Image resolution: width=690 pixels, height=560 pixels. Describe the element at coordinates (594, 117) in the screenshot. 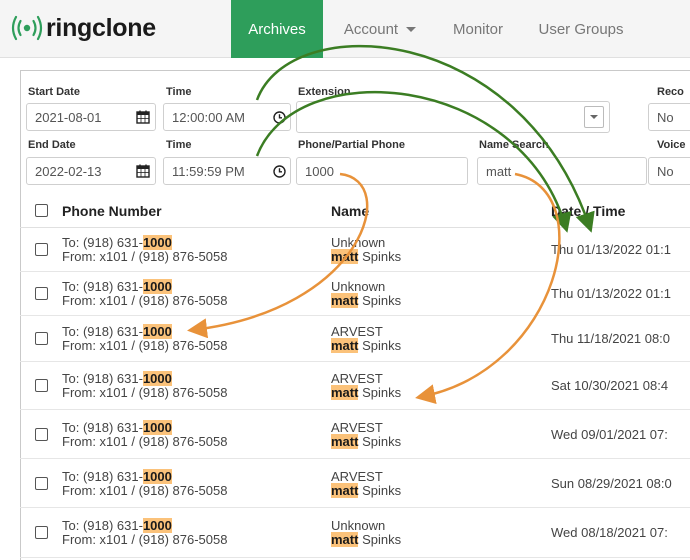

I see `extension-dropdown-button` at that location.